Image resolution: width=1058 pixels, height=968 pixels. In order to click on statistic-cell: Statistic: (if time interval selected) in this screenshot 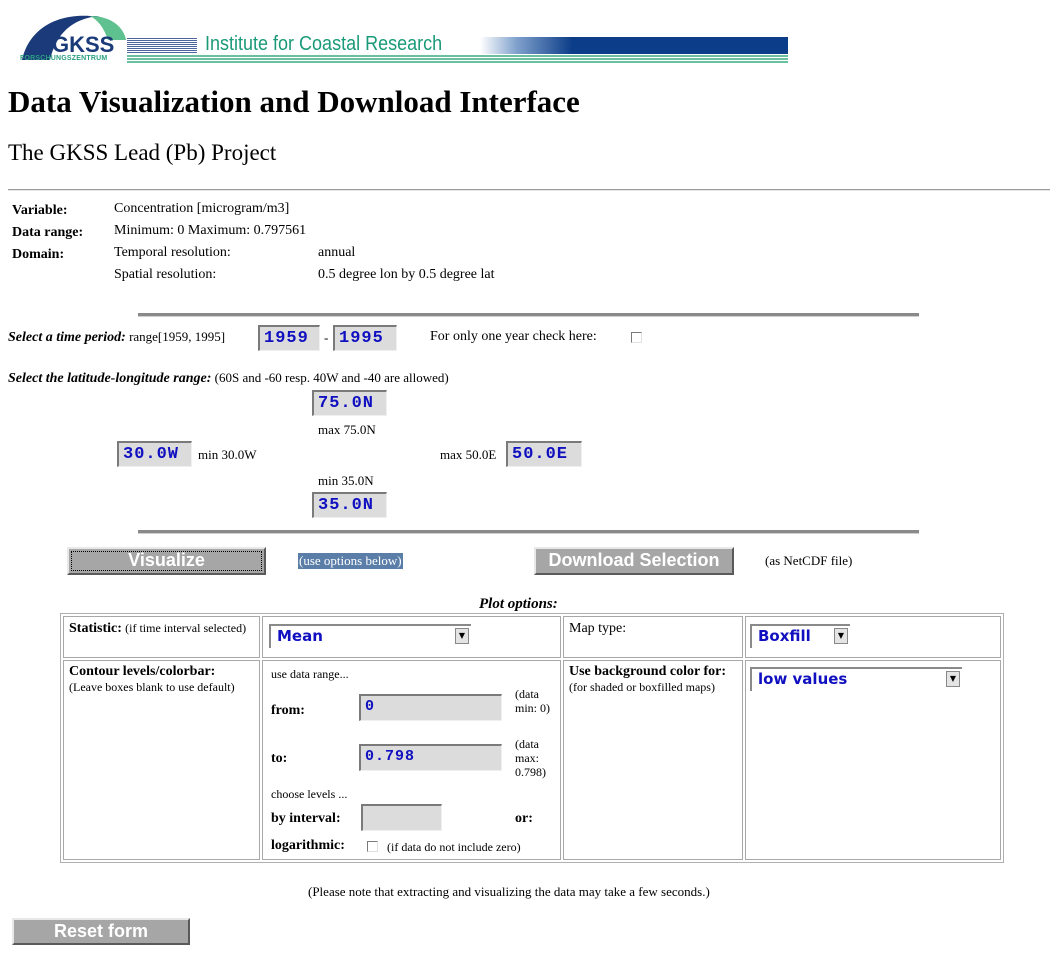, I will do `click(161, 637)`.